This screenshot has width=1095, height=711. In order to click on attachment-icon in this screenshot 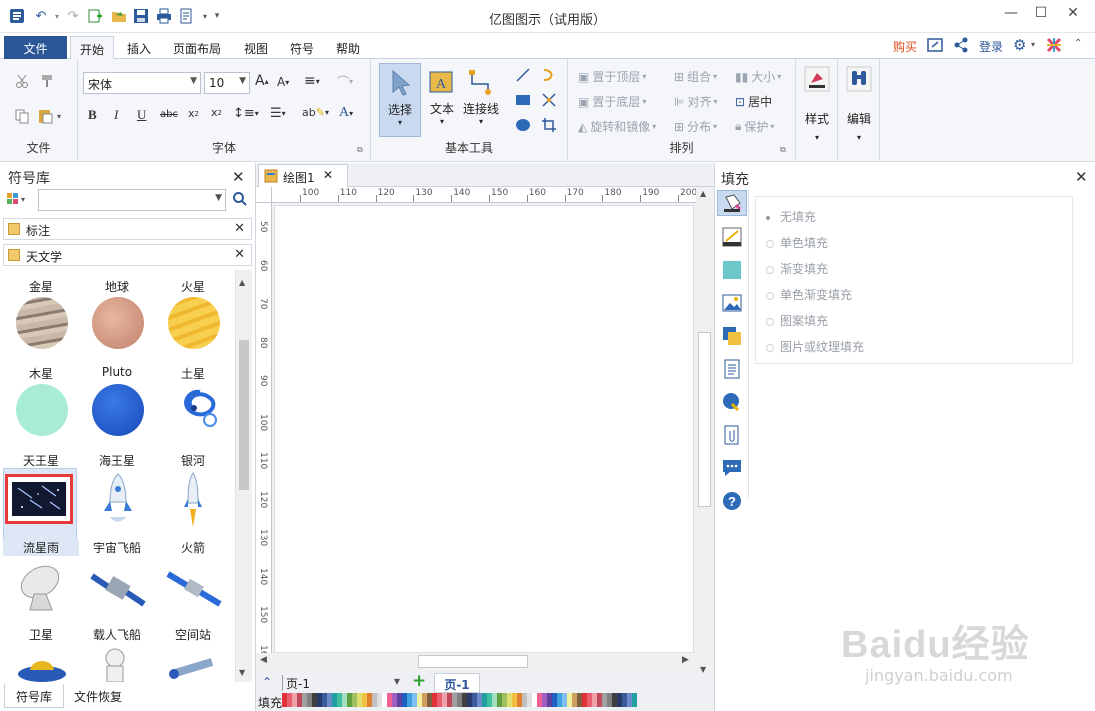, I will do `click(732, 435)`.